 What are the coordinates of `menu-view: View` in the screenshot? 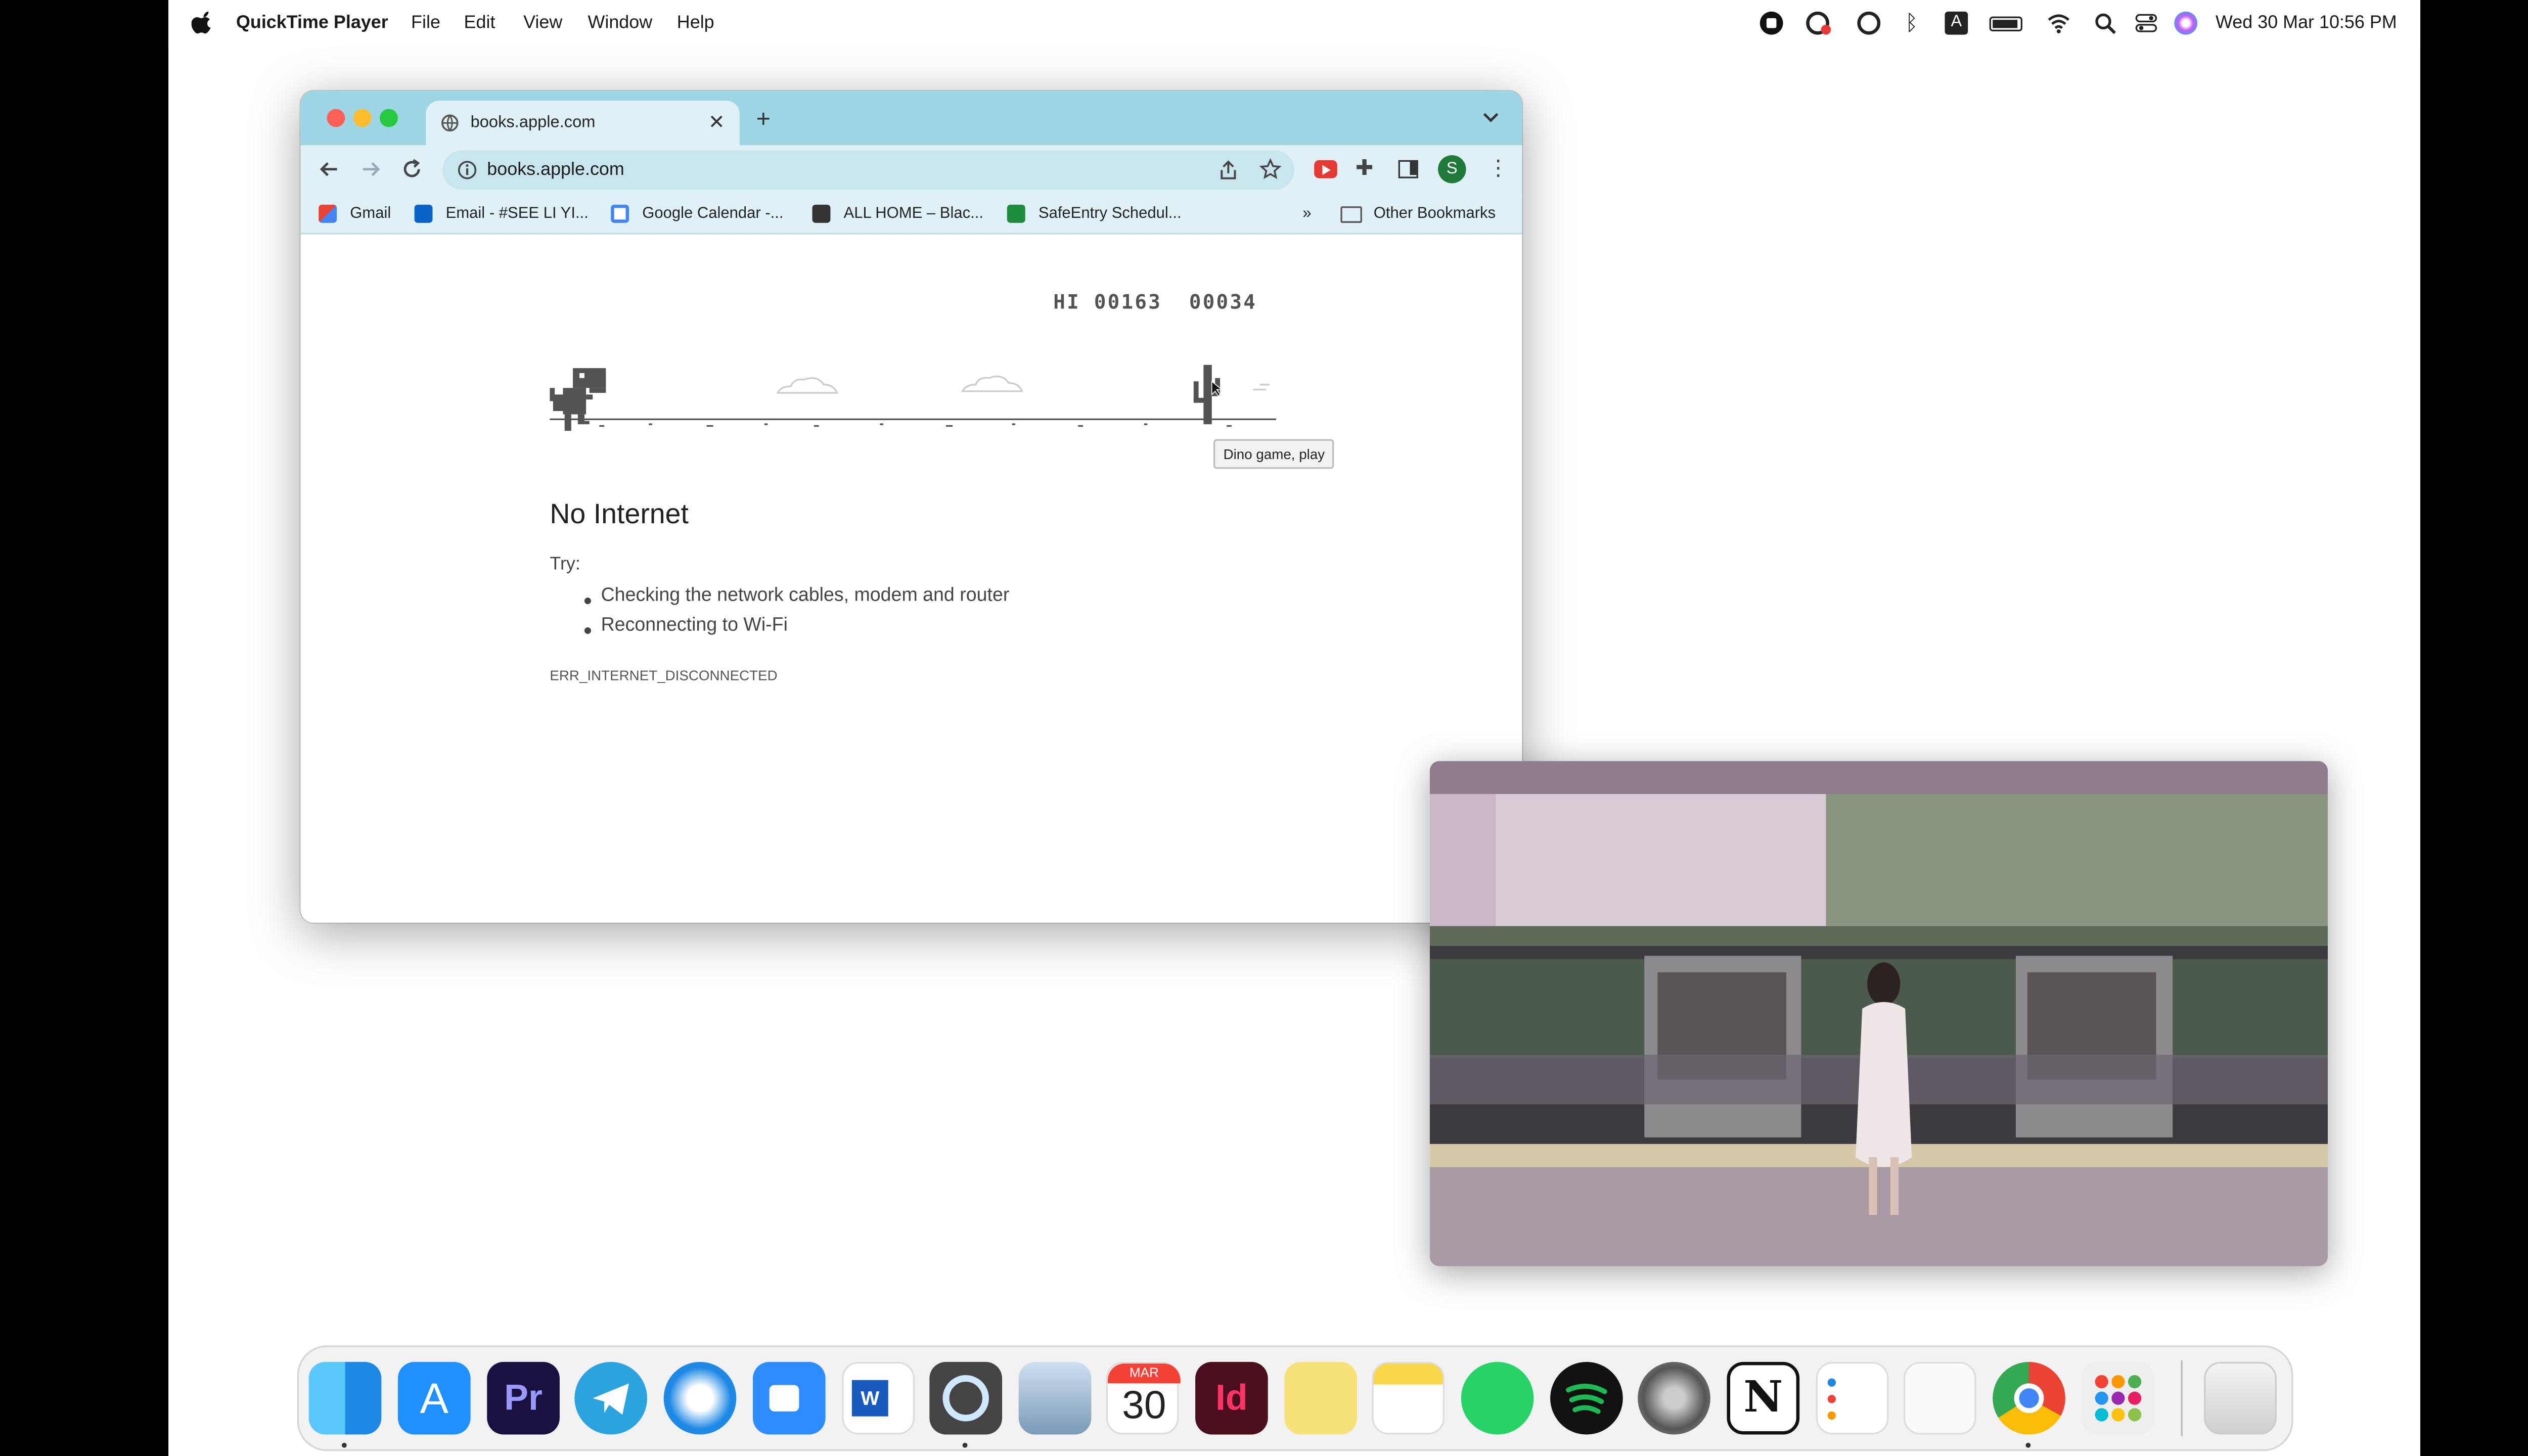 It's located at (543, 23).